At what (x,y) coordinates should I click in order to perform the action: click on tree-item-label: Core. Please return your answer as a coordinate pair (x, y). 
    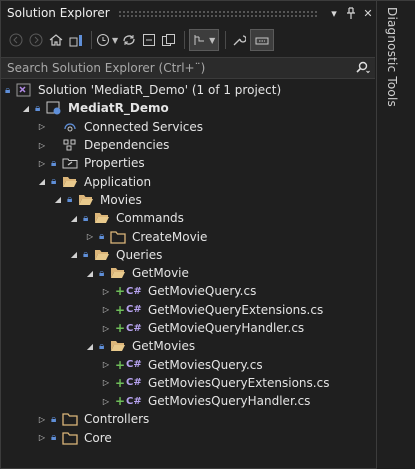
    Looking at the image, I should click on (98, 437).